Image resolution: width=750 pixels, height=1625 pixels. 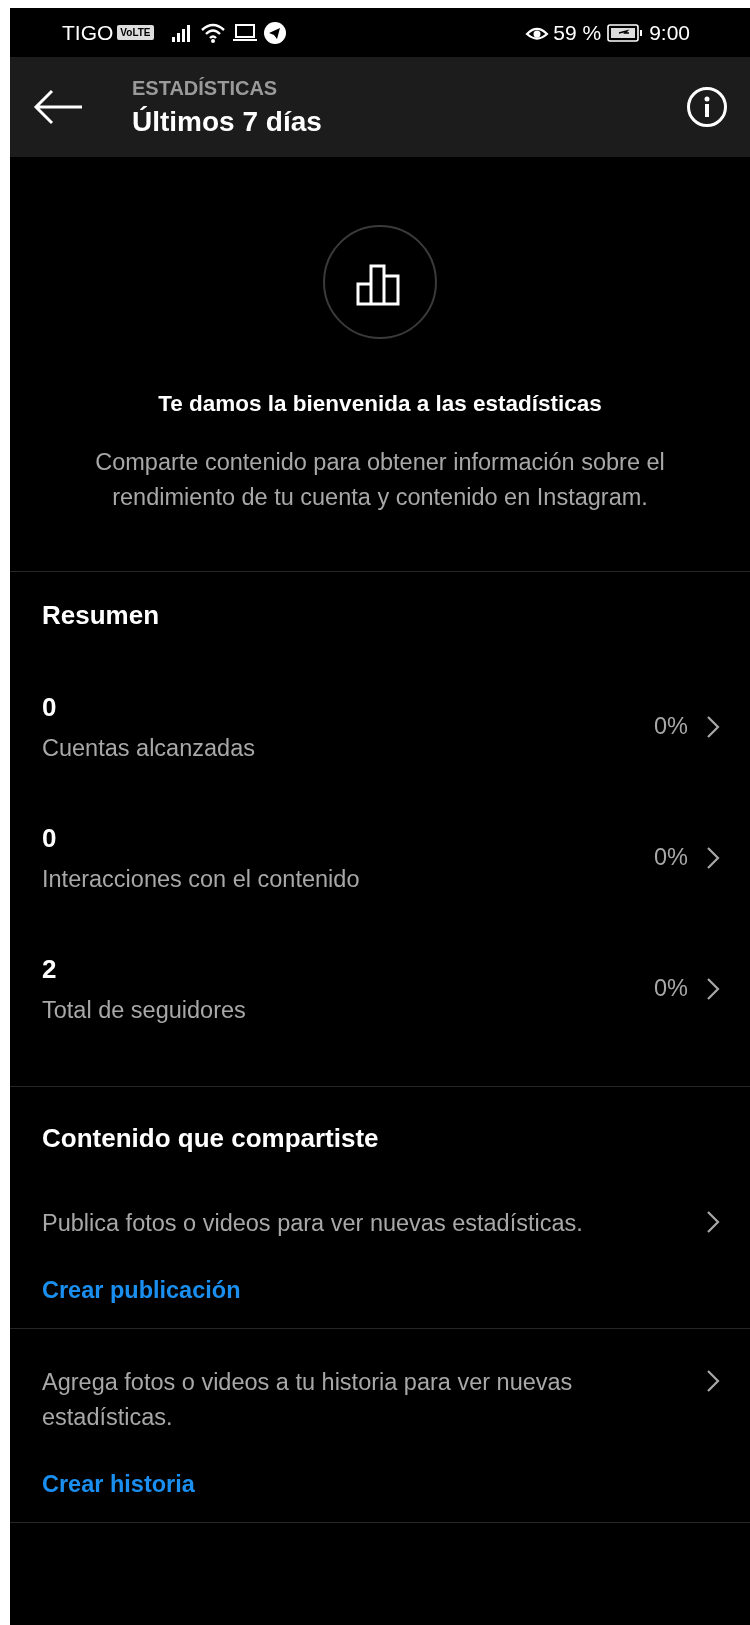 I want to click on send-icon, so click(x=274, y=32).